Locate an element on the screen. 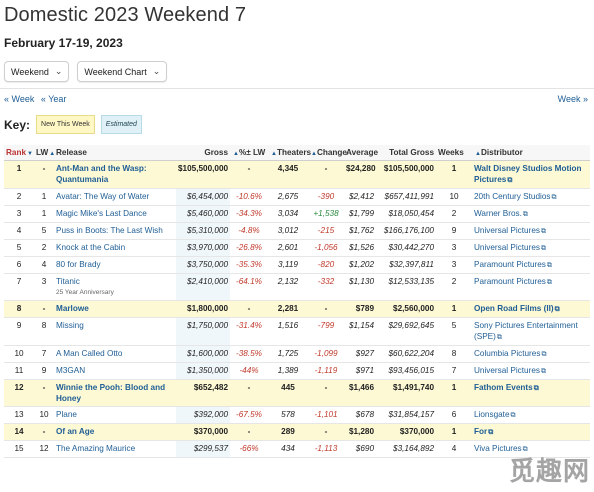 The width and height of the screenshot is (594, 492). release-link: Puss in Boots: The Last Wish is located at coordinates (115, 230).